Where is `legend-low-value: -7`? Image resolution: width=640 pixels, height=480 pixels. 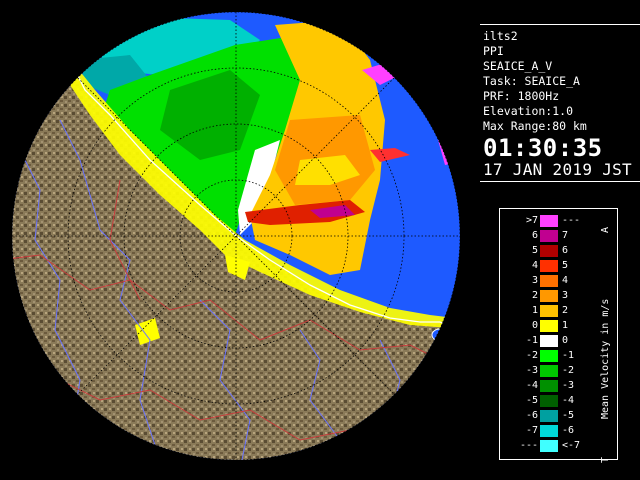 legend-low-value: -7 is located at coordinates (531, 430).